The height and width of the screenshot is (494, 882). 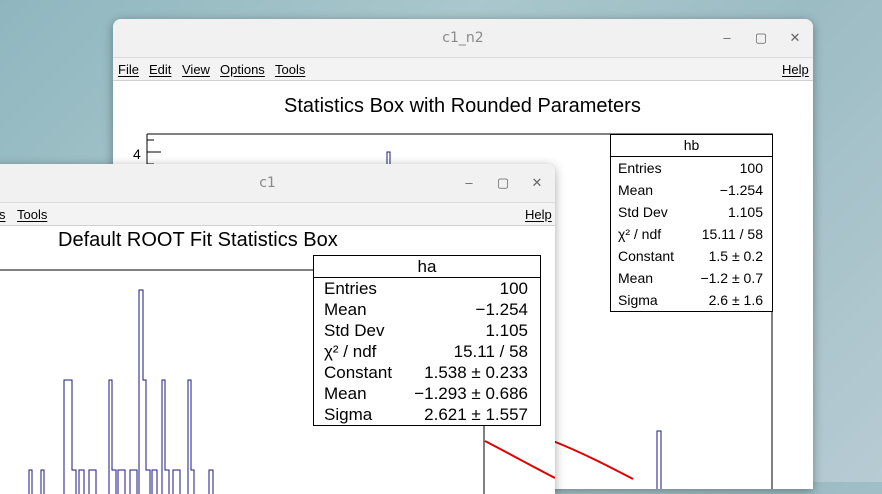 What do you see at coordinates (659, 459) in the screenshot?
I see `histogram-bin` at bounding box center [659, 459].